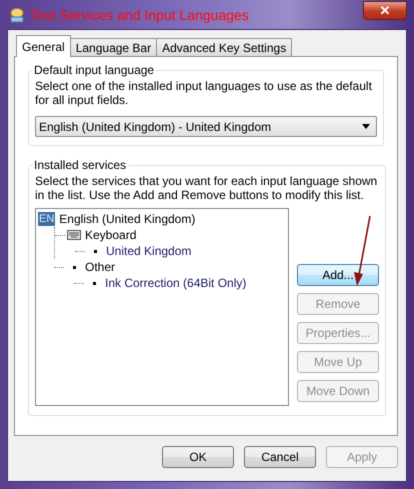 The height and width of the screenshot is (489, 414). I want to click on dialog-button: OK, so click(198, 457).